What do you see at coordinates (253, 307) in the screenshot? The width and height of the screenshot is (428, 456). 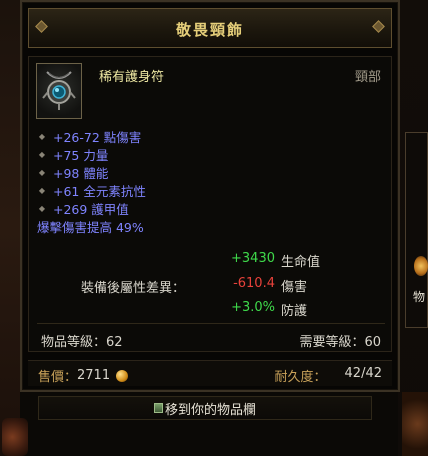 I see `compare-value: +3.0%` at bounding box center [253, 307].